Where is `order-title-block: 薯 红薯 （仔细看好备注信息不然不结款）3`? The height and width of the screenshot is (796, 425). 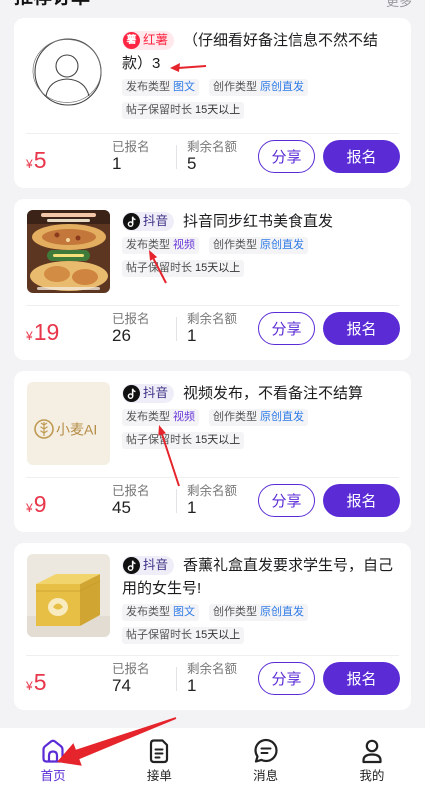
order-title-block: 薯 红薯 （仔细看好备注信息不然不结款）3 is located at coordinates (260, 52).